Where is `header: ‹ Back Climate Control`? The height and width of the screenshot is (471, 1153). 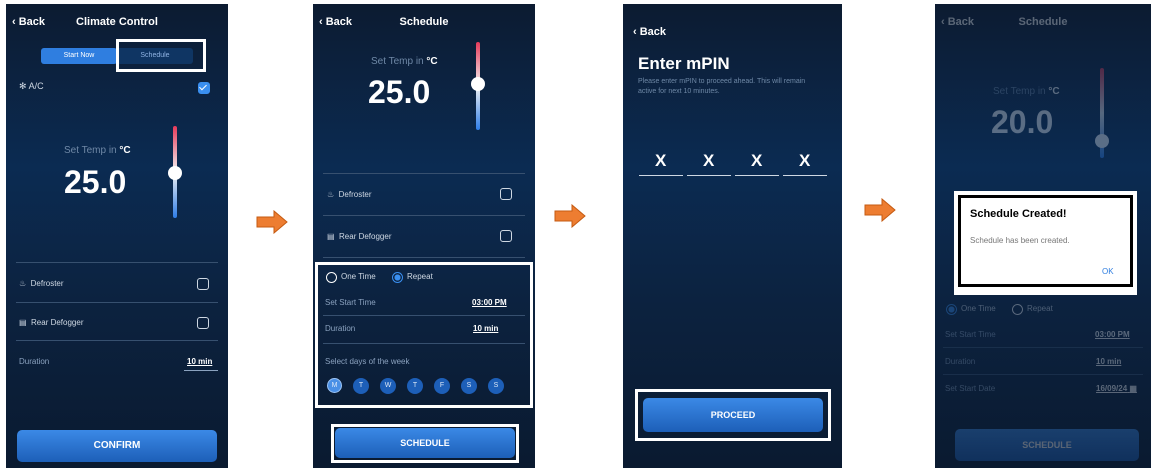 header: ‹ Back Climate Control is located at coordinates (117, 26).